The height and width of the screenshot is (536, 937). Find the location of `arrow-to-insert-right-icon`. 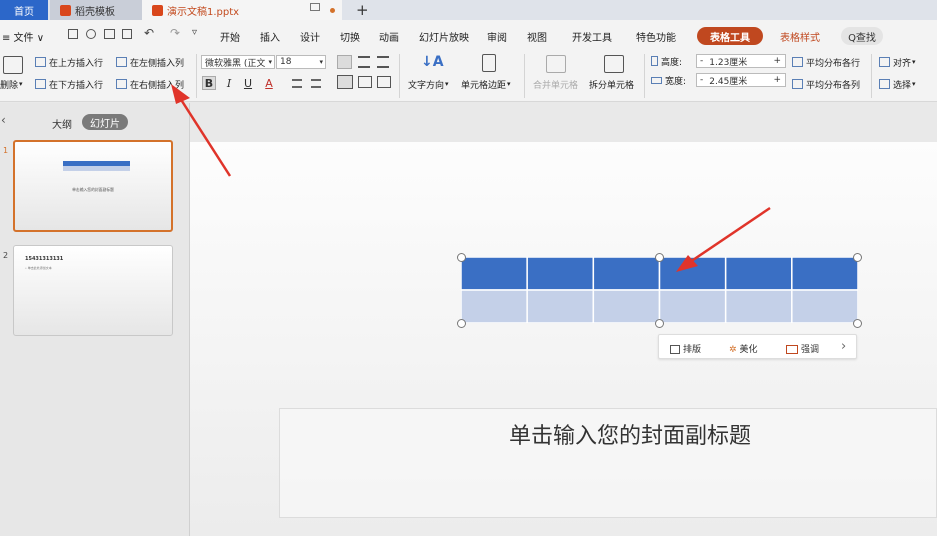

arrow-to-insert-right-icon is located at coordinates (201, 130).